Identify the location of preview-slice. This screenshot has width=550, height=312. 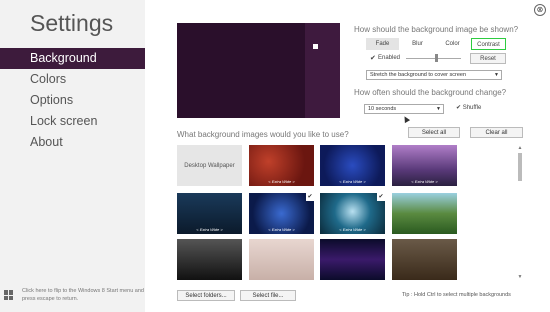
(322, 70).